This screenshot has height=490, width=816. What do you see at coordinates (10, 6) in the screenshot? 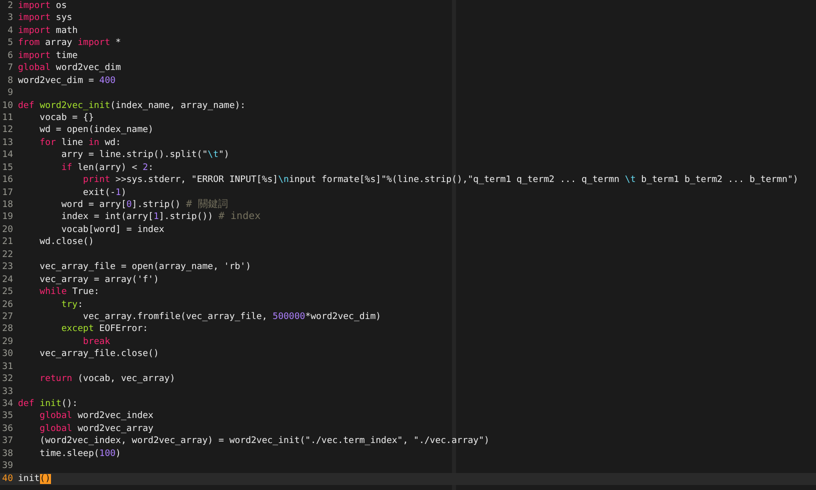
I see `line-number: 2` at bounding box center [10, 6].